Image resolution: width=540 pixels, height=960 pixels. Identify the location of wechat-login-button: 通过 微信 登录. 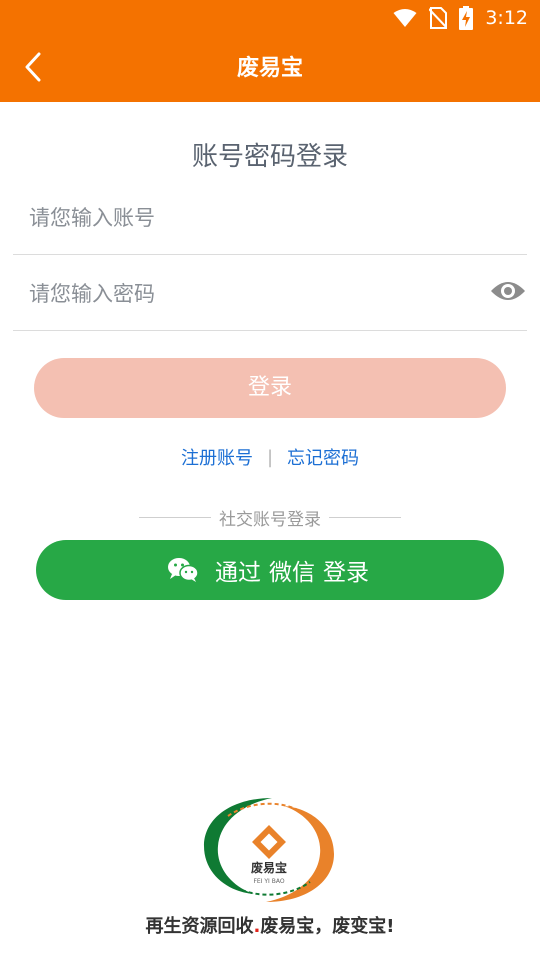
(270, 570).